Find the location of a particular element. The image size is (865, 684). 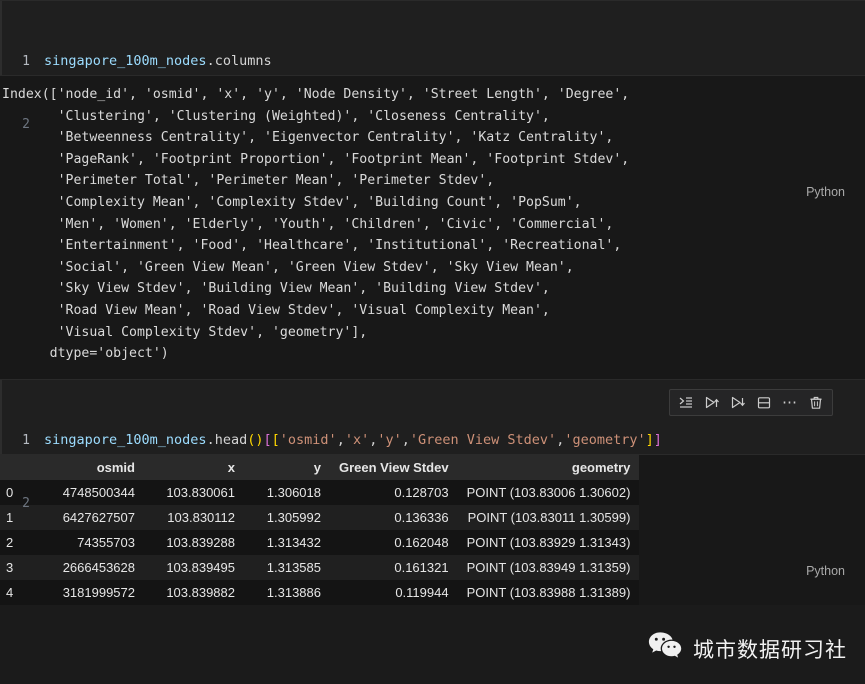

token-paren-close: ) is located at coordinates (259, 440).